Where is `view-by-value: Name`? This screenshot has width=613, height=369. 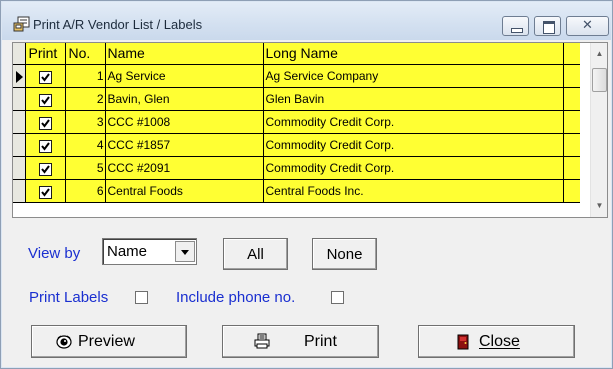 view-by-value: Name is located at coordinates (127, 251).